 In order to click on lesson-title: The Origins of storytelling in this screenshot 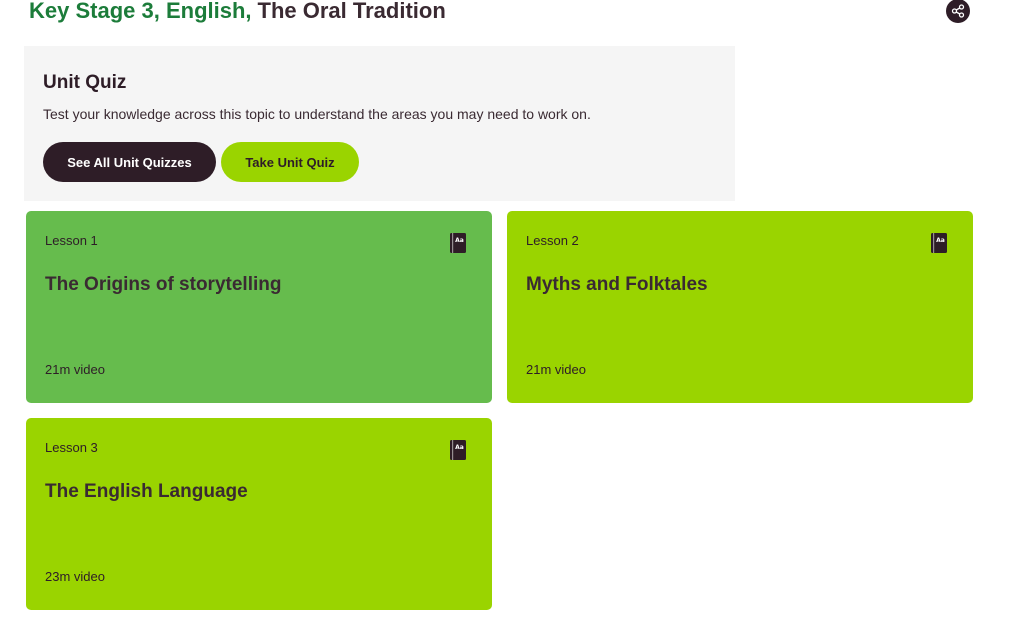, I will do `click(163, 284)`.